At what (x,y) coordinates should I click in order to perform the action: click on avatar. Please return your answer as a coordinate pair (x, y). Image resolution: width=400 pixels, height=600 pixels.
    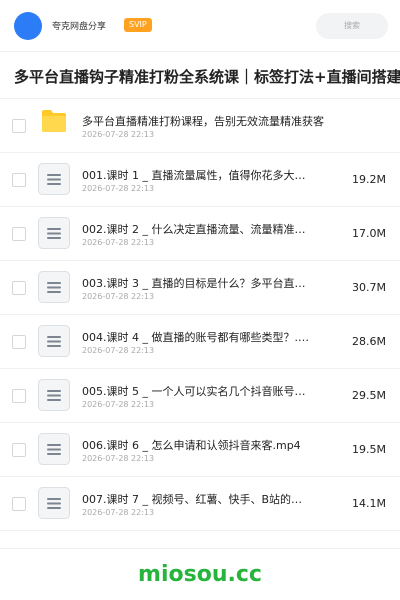
    Looking at the image, I should click on (28, 26).